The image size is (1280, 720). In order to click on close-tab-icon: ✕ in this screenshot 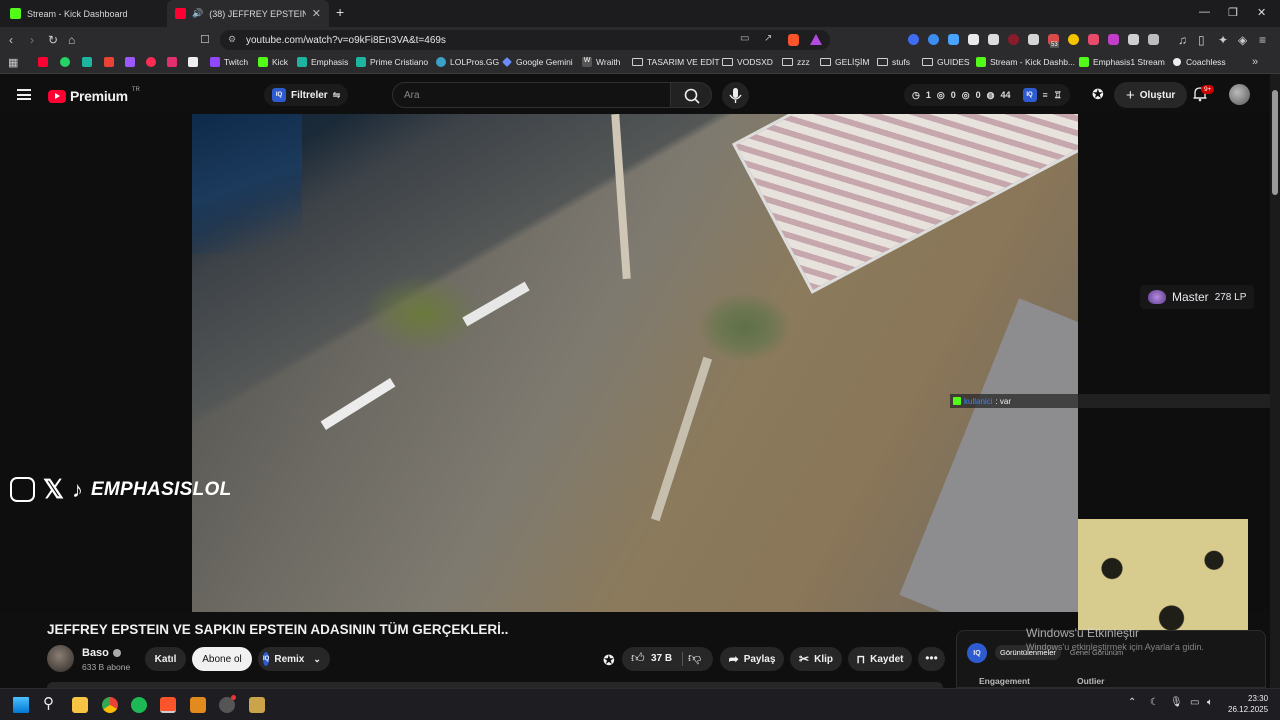, I will do `click(316, 13)`.